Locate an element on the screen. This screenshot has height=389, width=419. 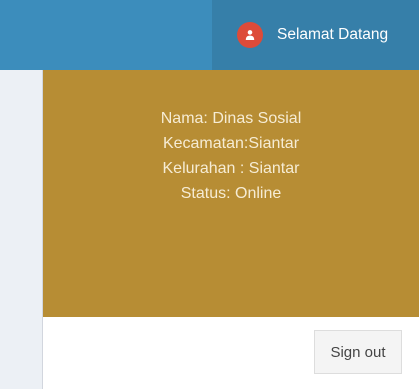
user-icon is located at coordinates (250, 35).